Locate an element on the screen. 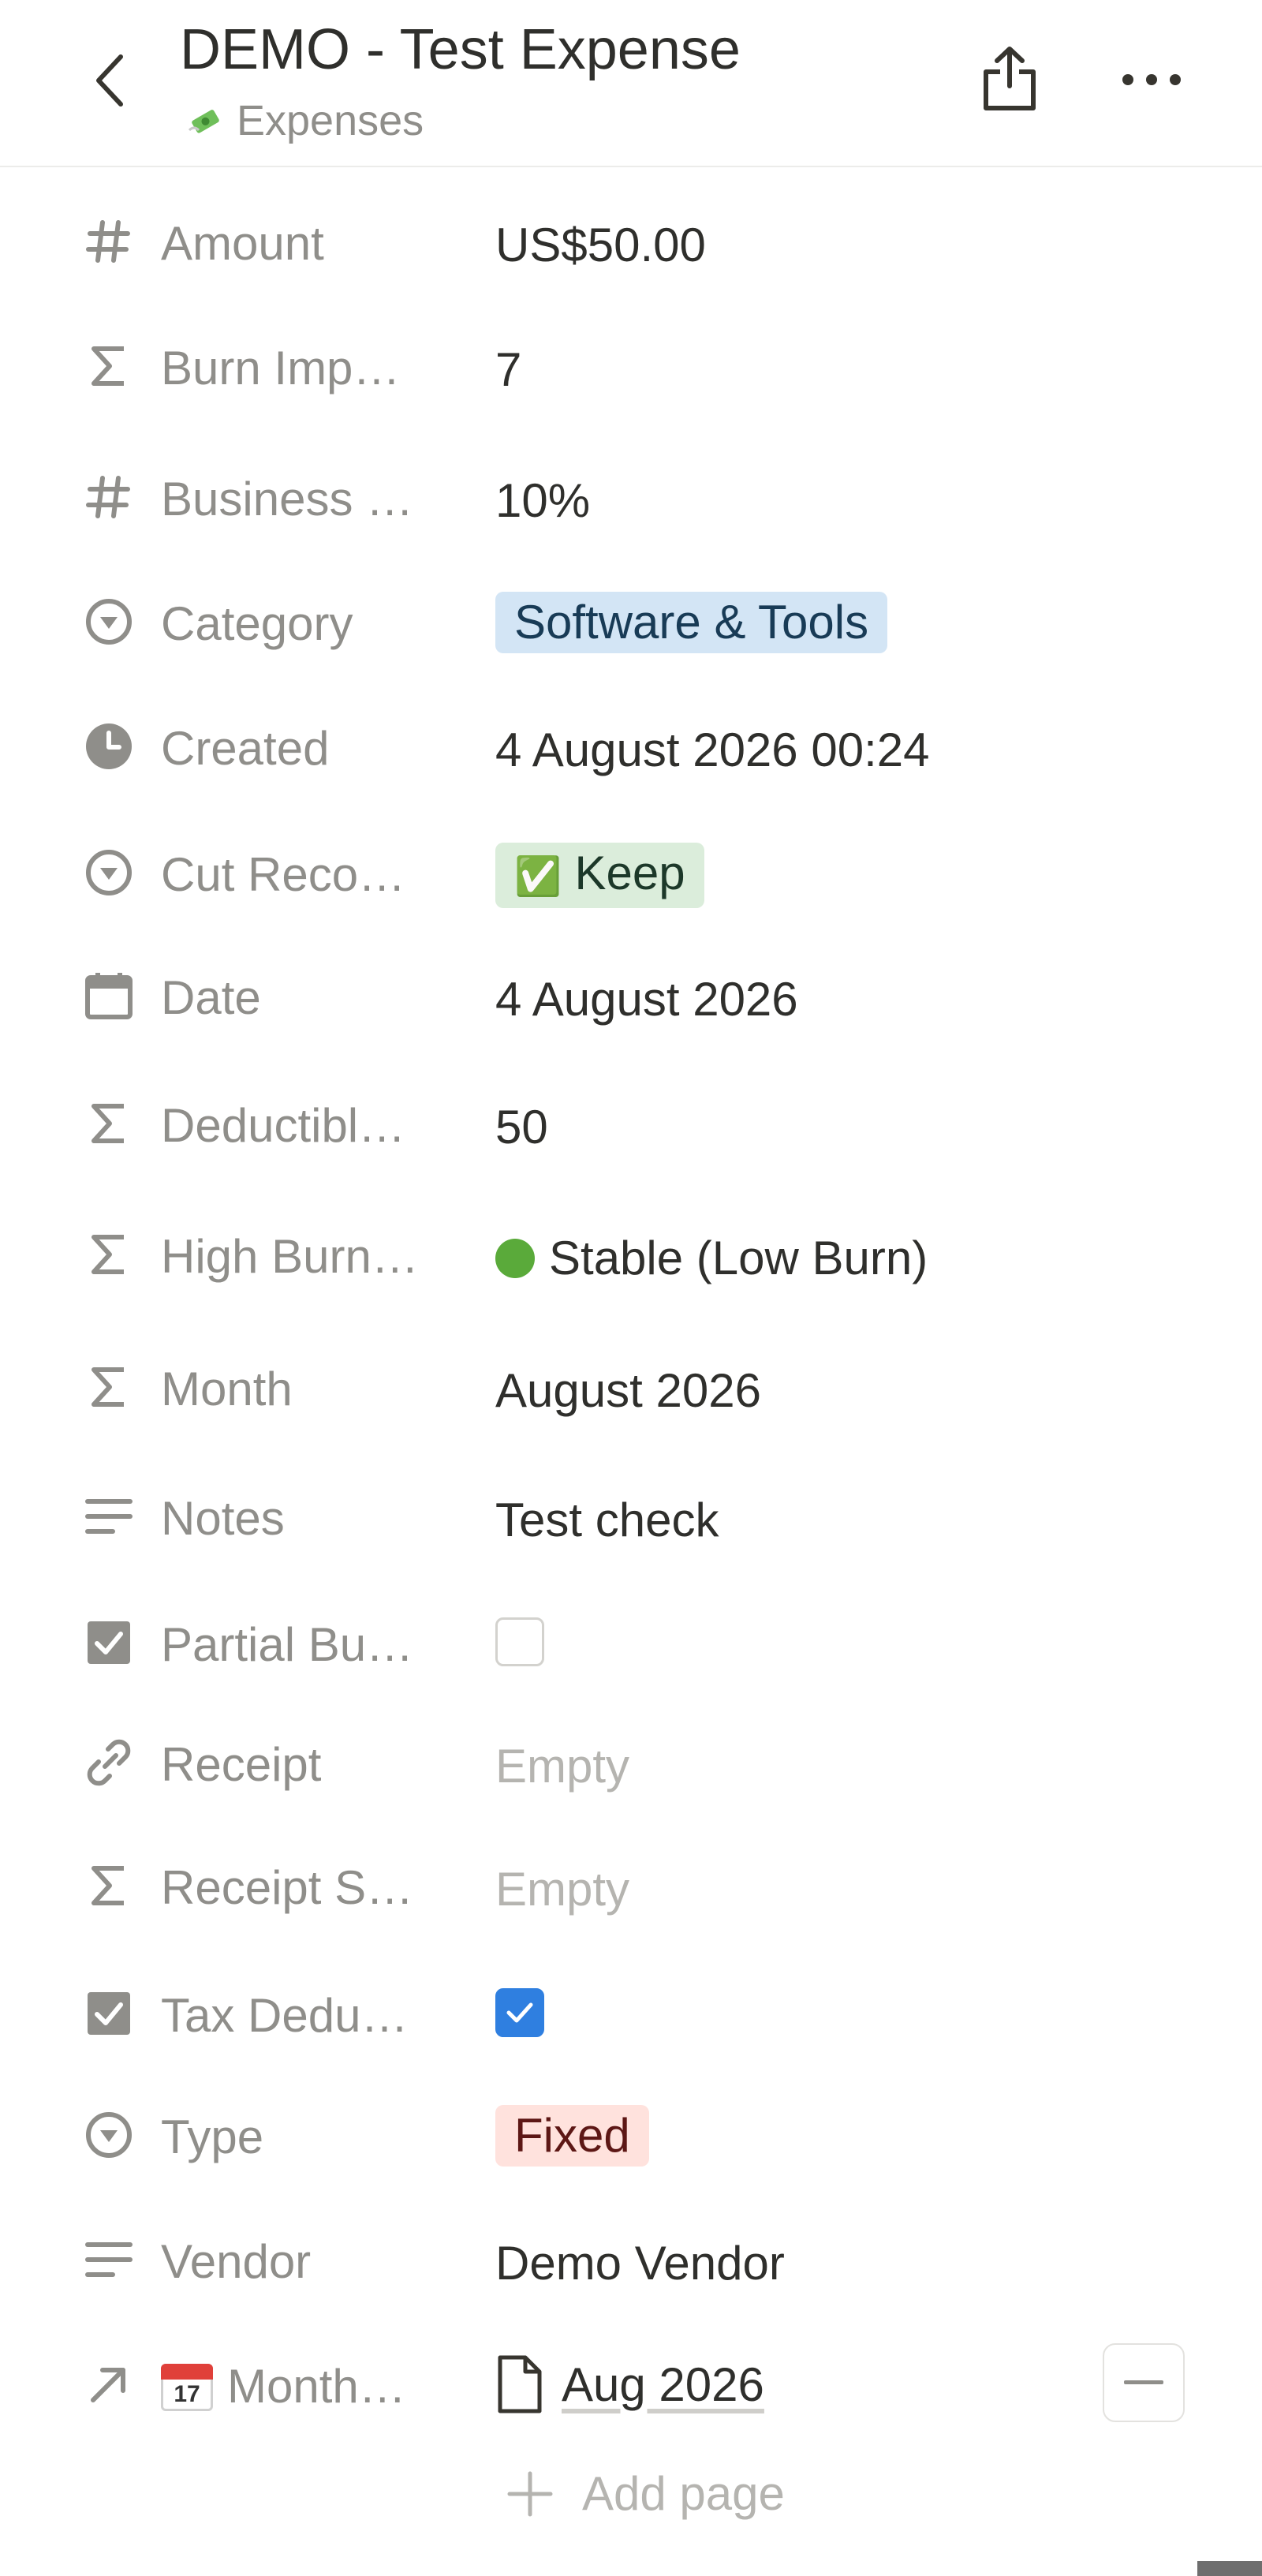  property-value: US$50.00 is located at coordinates (600, 245).